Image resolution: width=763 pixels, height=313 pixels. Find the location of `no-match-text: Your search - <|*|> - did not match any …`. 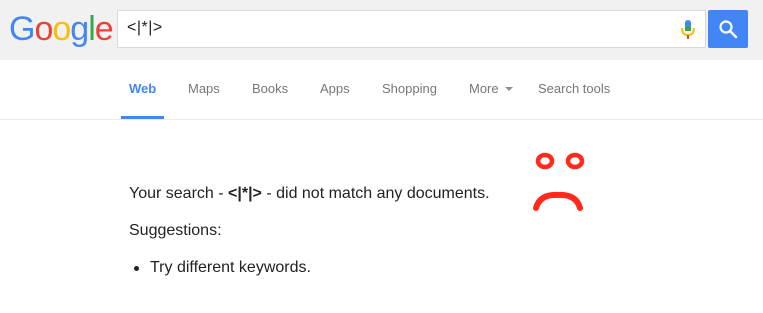

no-match-text: Your search - <|*|> - did not match any … is located at coordinates (309, 194).